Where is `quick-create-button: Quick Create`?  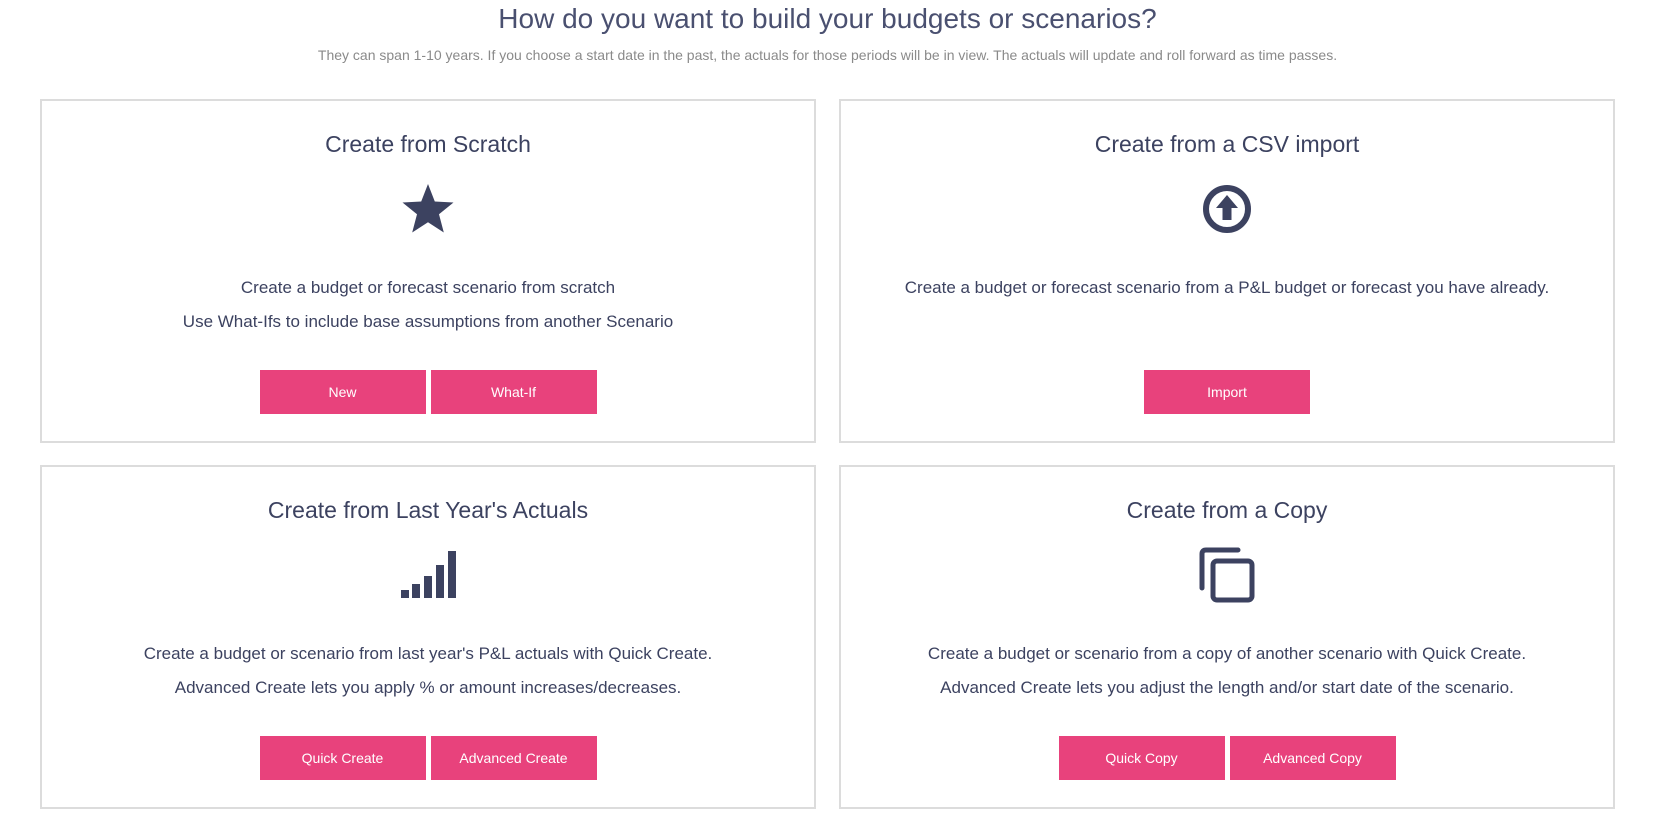 quick-create-button: Quick Create is located at coordinates (342, 758).